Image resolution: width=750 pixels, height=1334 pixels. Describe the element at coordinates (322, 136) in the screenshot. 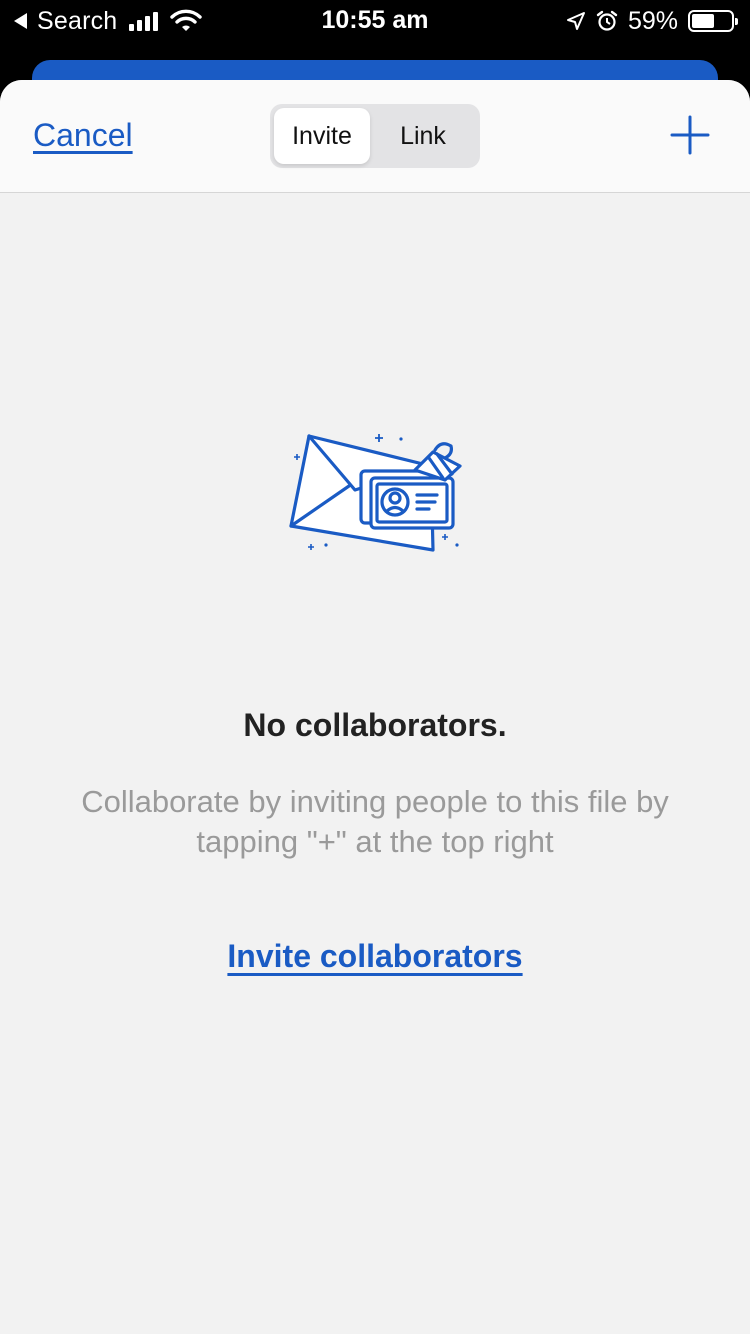

I see `segment-invite: Invite` at that location.